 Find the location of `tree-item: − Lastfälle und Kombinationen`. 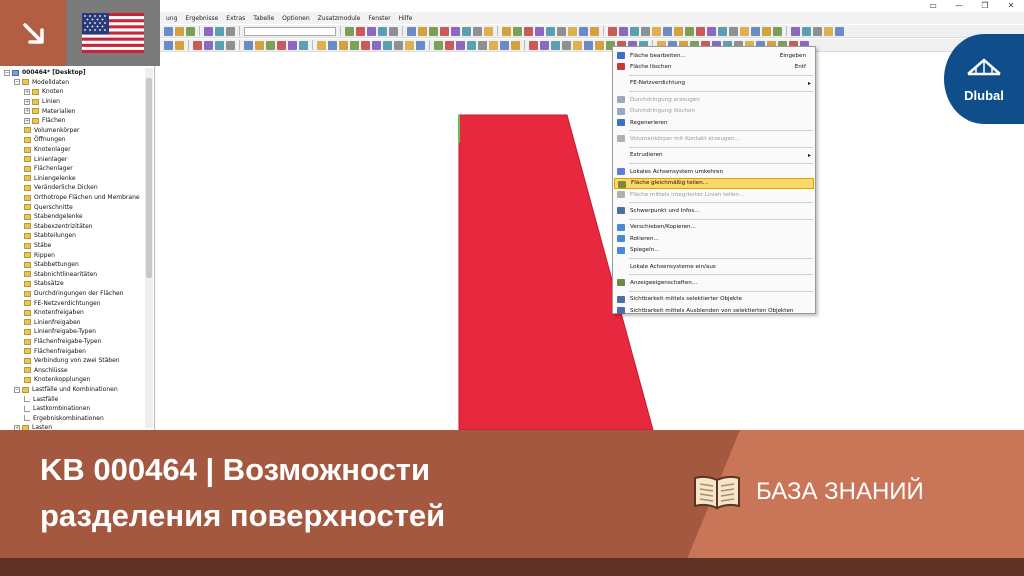

tree-item: − Lastfälle und Kombinationen is located at coordinates (66, 390).